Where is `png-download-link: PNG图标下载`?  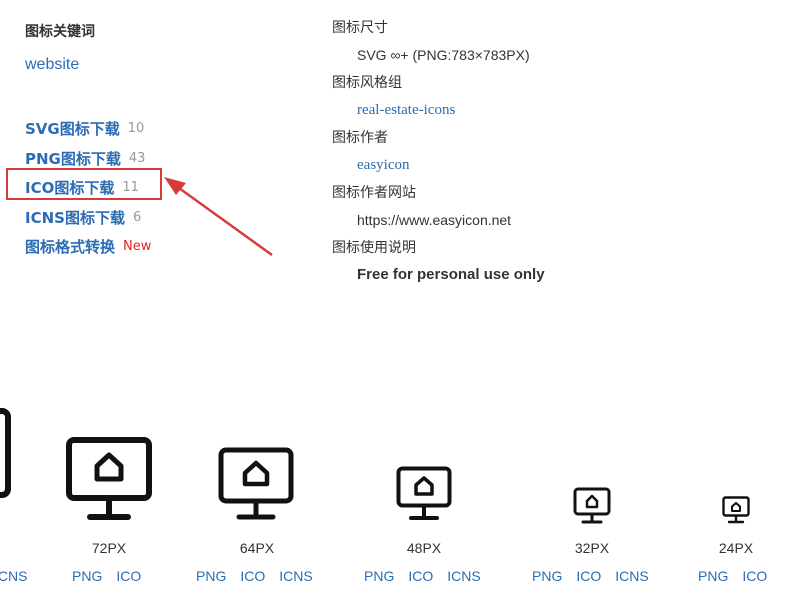
png-download-link: PNG图标下载 is located at coordinates (73, 158).